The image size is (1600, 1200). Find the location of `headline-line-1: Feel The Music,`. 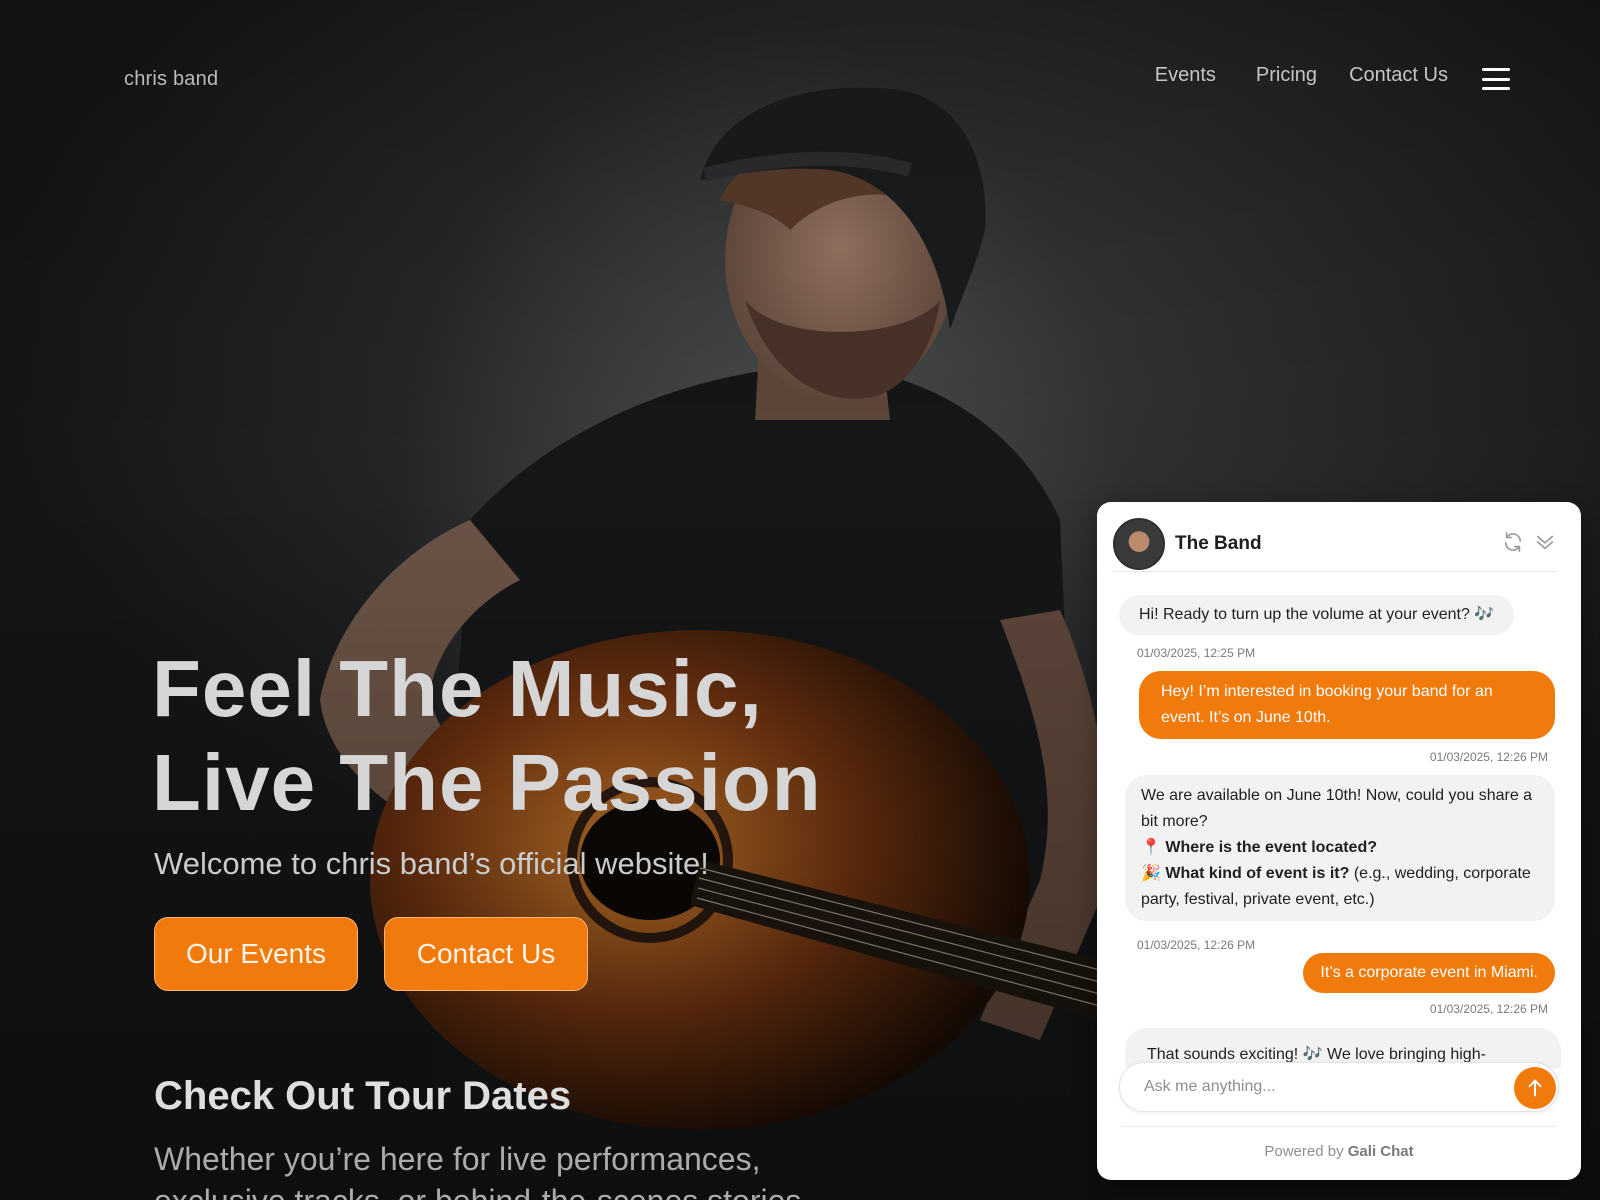

headline-line-1: Feel The Music, is located at coordinates (457, 688).